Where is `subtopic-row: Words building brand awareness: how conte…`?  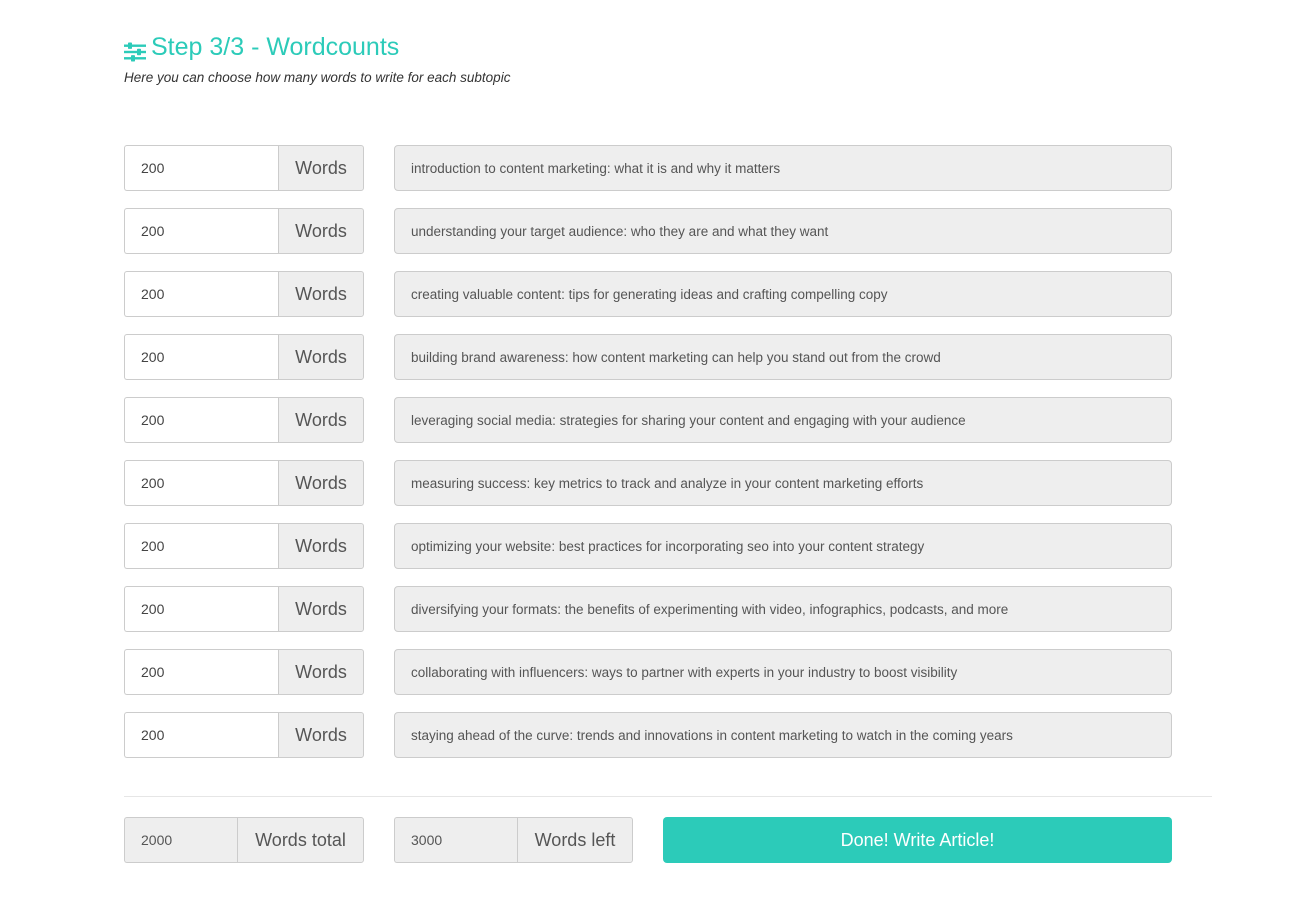 subtopic-row: Words building brand awareness: how conte… is located at coordinates (648, 357).